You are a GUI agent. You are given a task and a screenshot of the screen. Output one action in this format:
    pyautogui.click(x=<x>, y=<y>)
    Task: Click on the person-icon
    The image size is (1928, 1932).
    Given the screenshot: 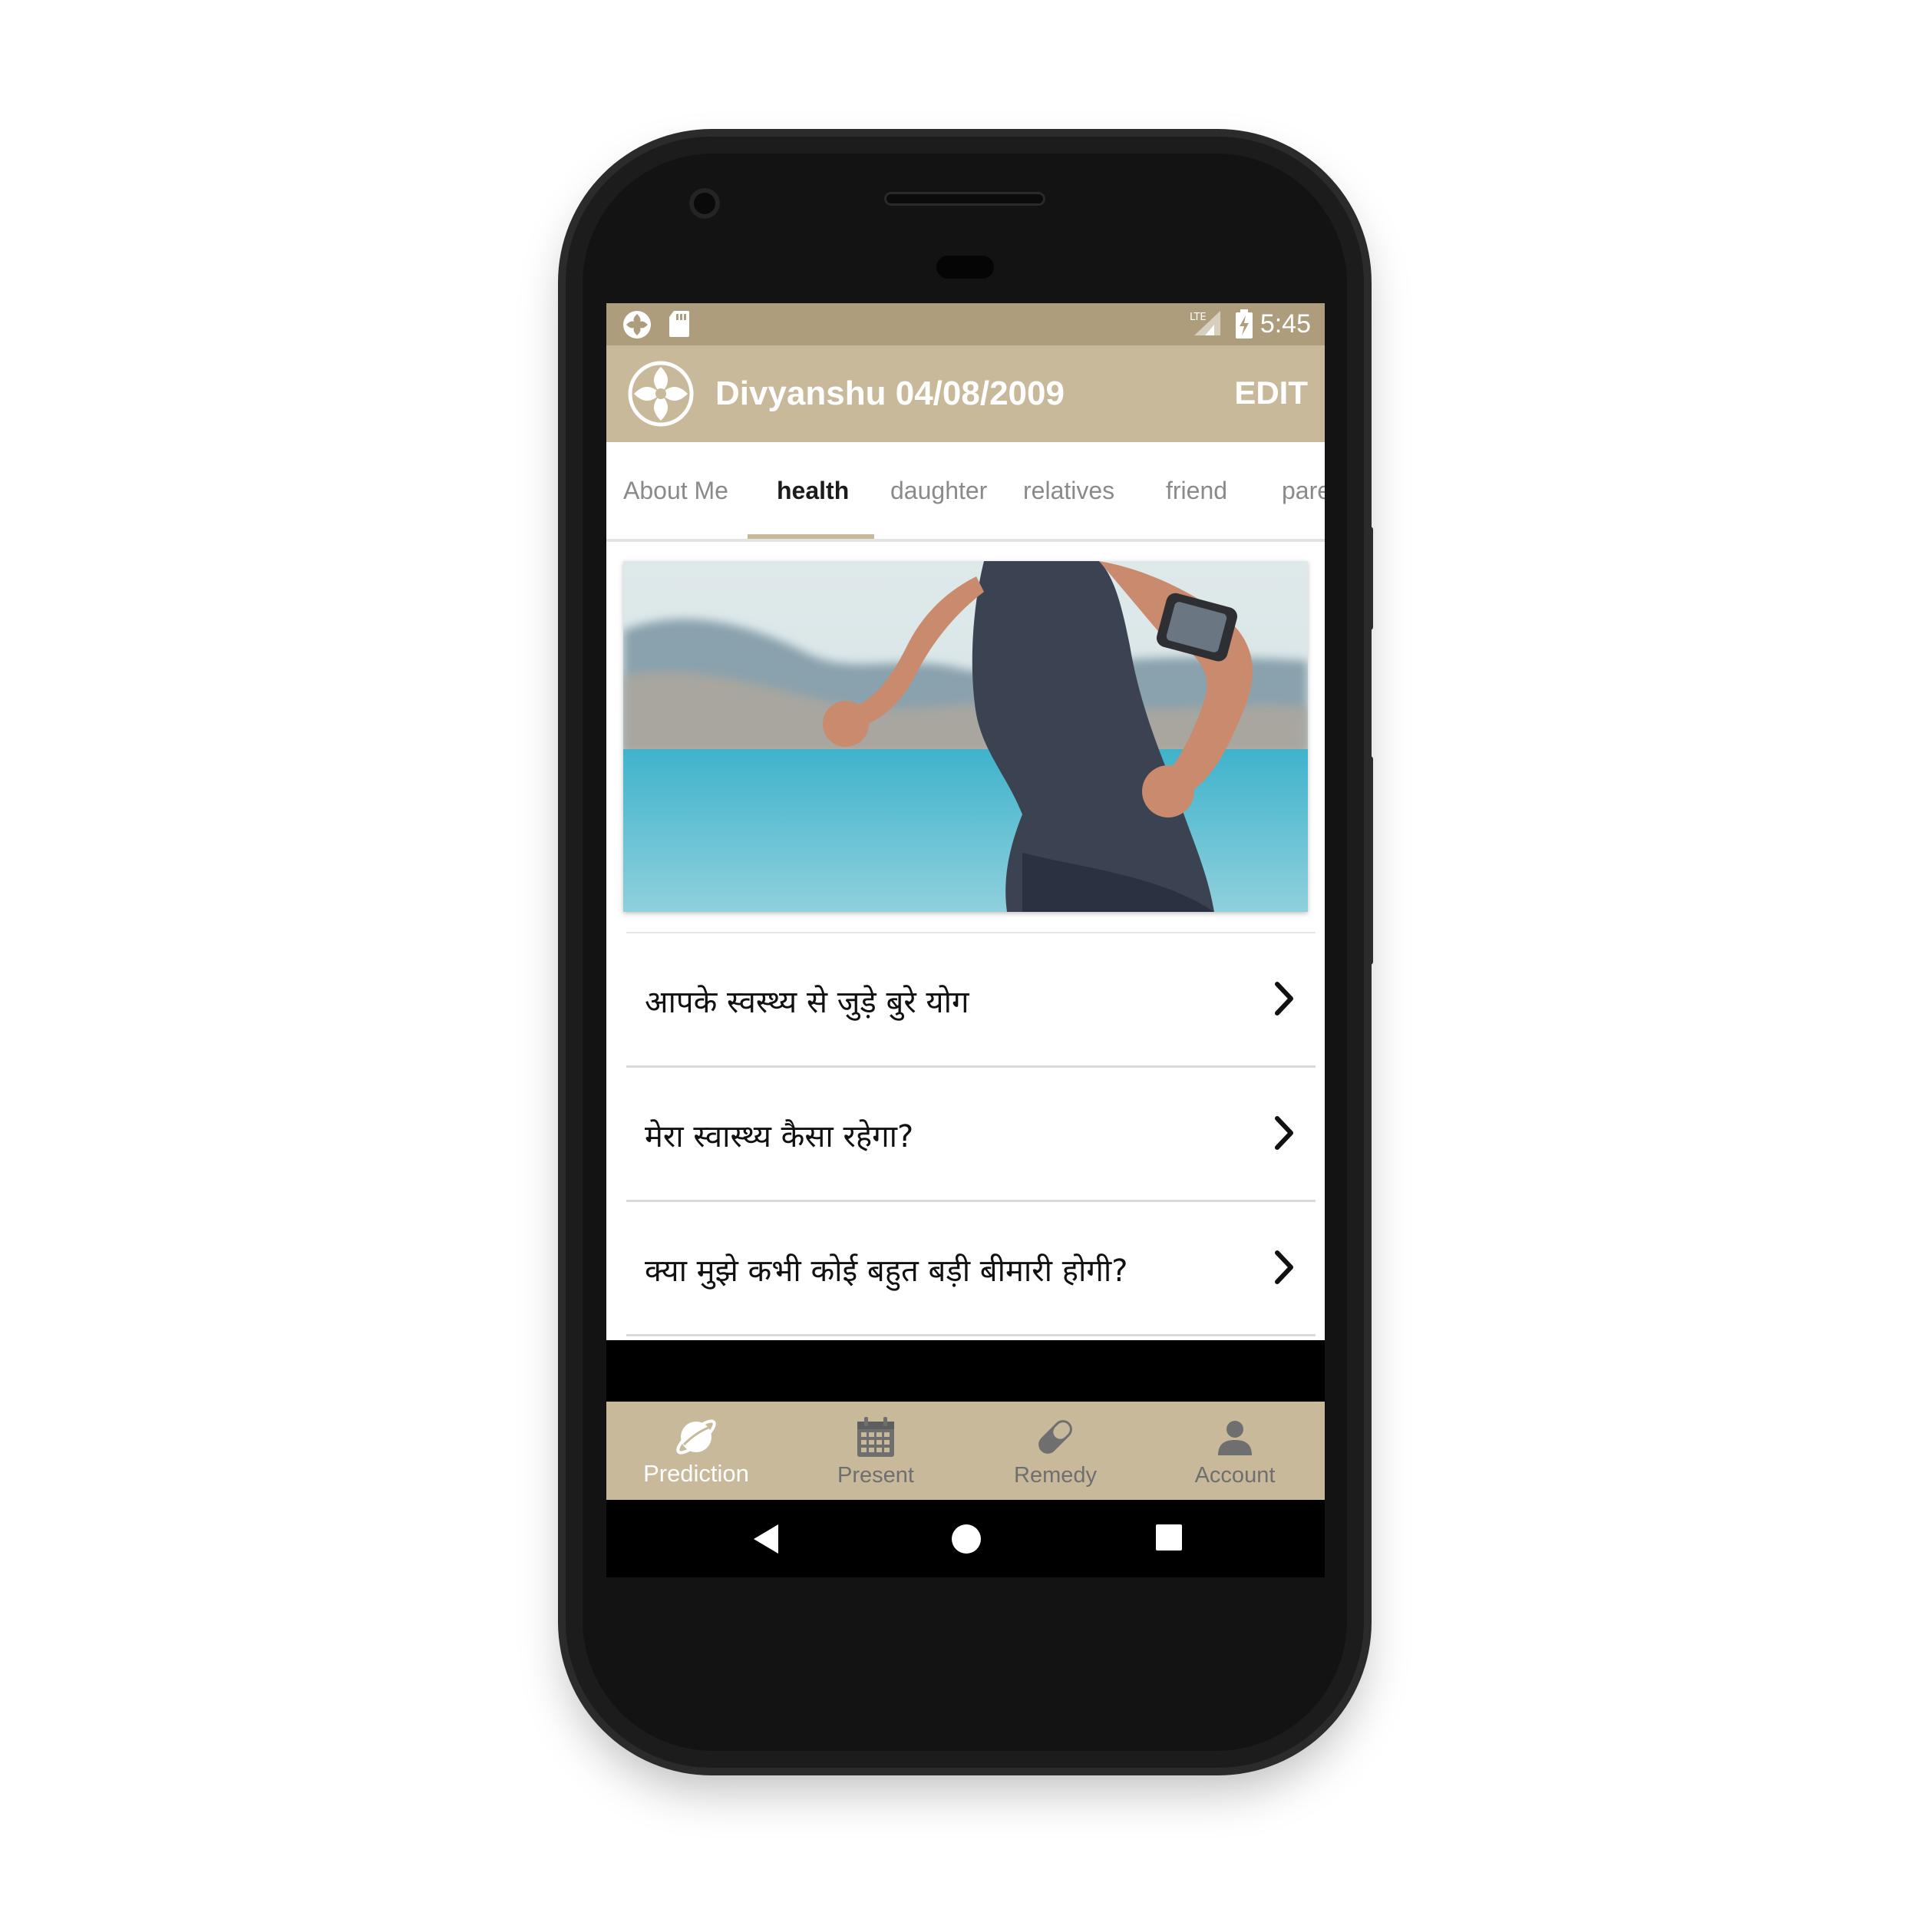 What is the action you would take?
    pyautogui.click(x=1235, y=1438)
    